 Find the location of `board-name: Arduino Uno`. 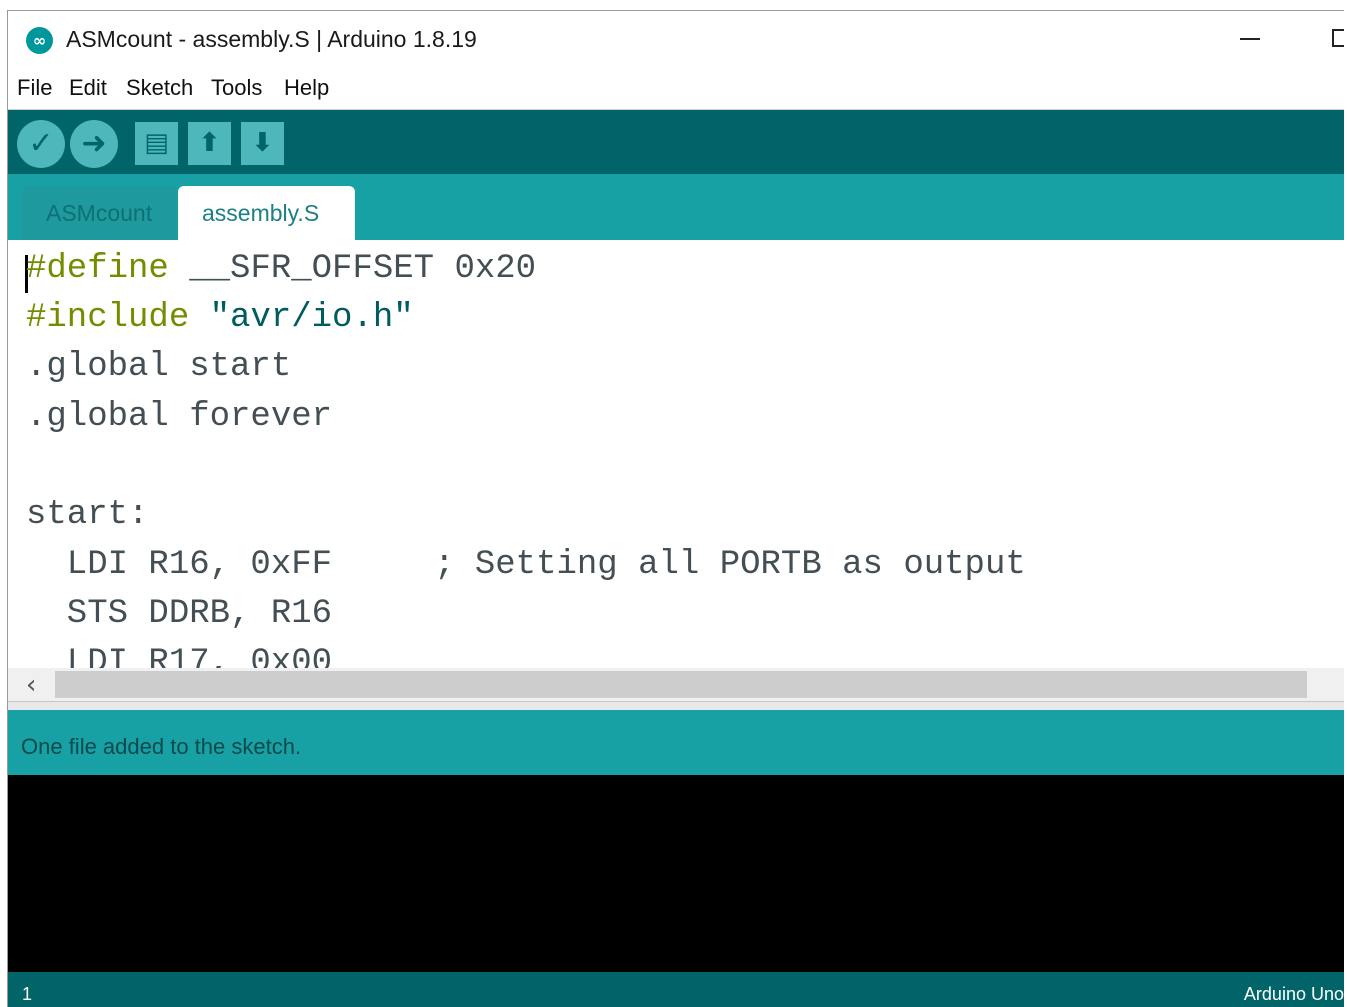

board-name: Arduino Uno is located at coordinates (1293, 994).